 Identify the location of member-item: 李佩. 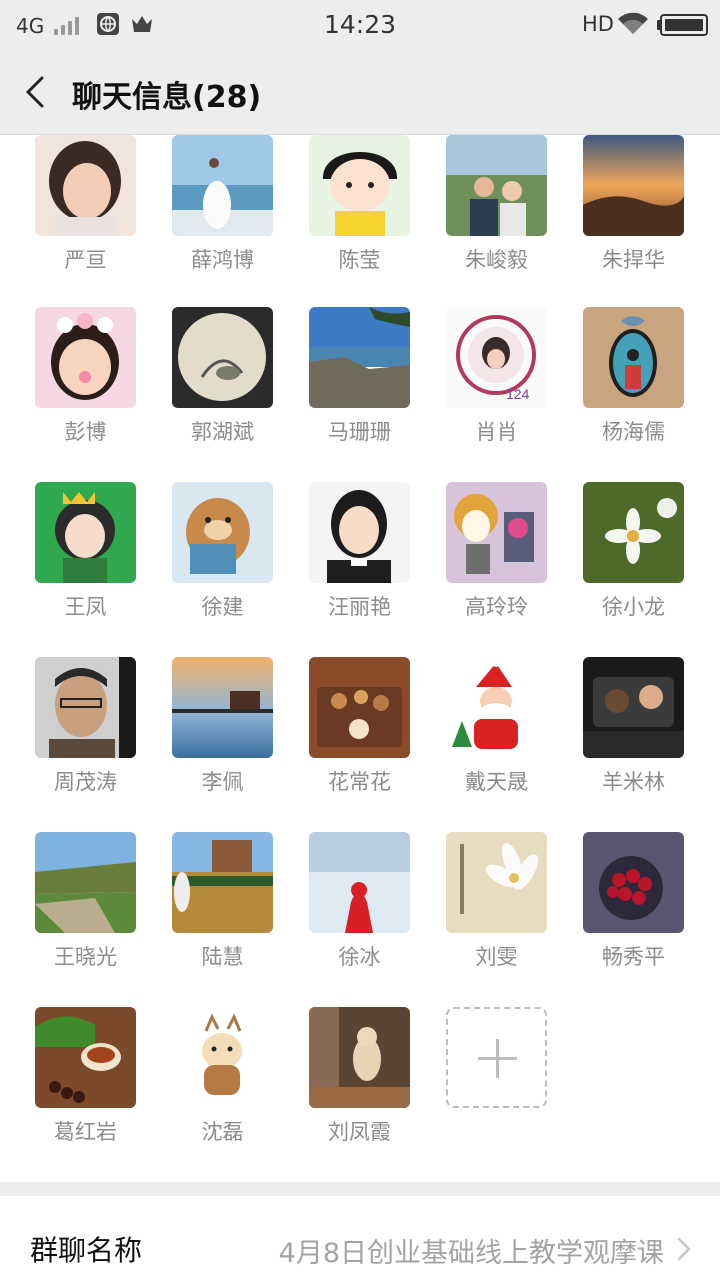
(222, 737).